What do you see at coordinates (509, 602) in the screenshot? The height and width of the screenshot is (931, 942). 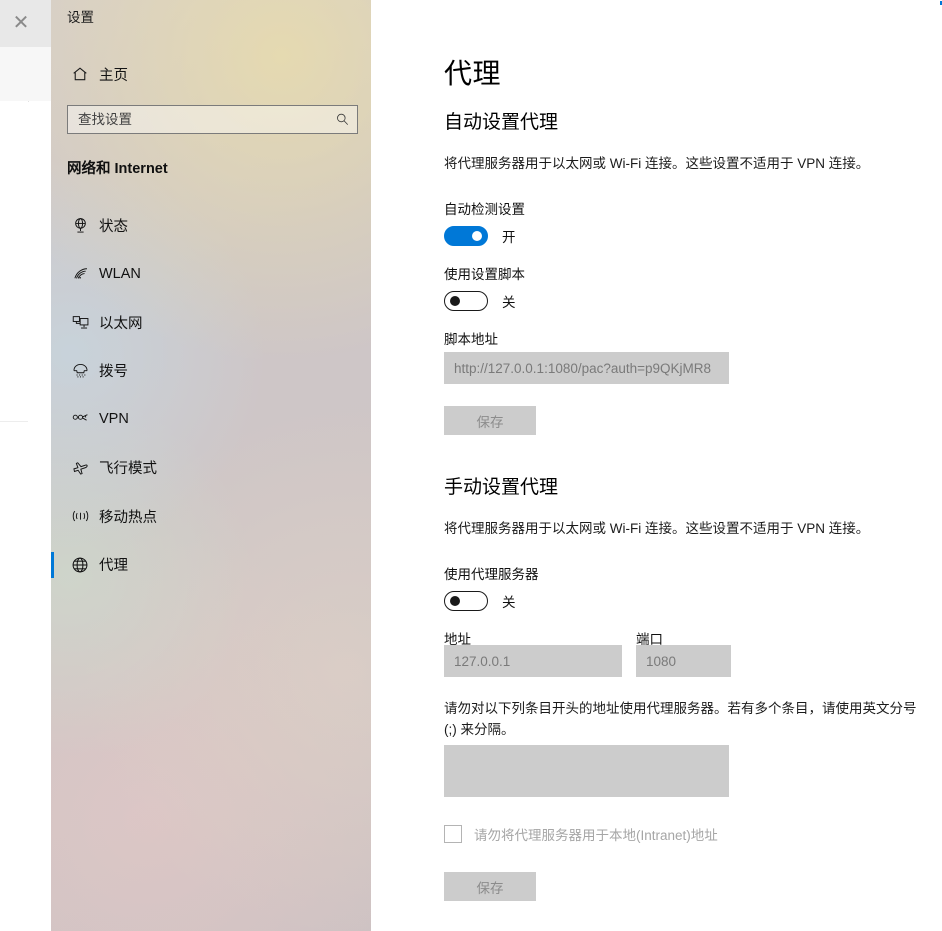 I see `use-proxy-server-toggle-state: 关` at bounding box center [509, 602].